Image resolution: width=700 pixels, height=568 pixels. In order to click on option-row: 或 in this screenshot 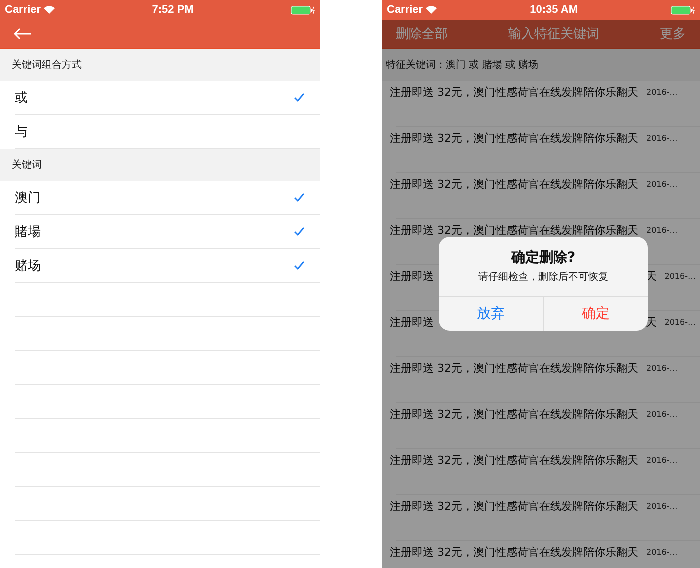, I will do `click(167, 98)`.